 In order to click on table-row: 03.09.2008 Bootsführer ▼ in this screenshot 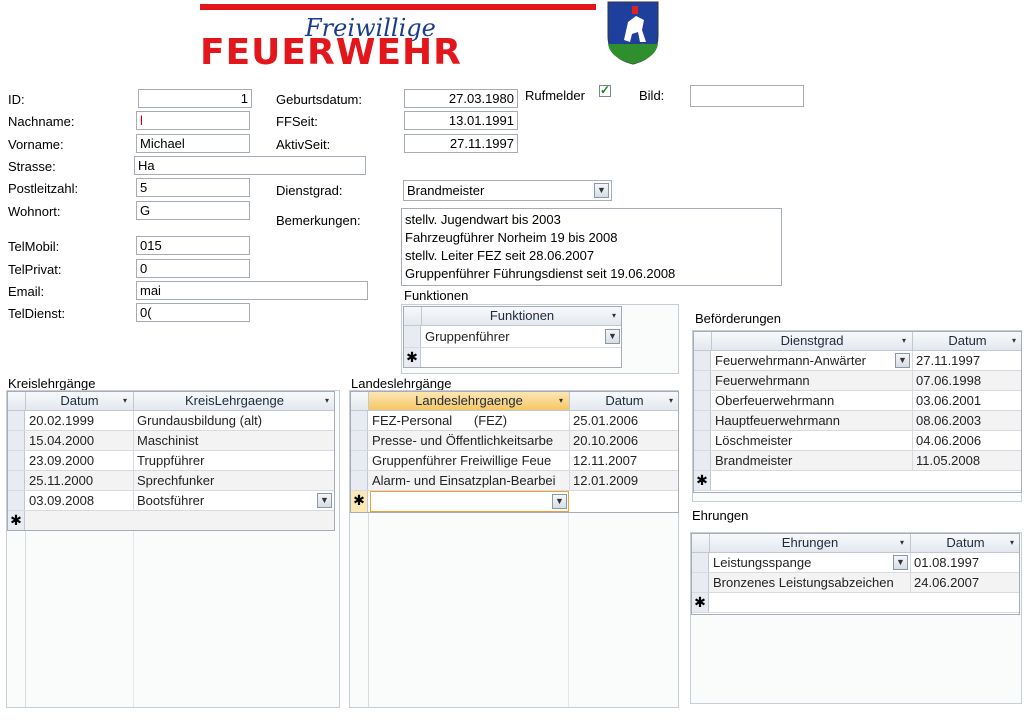, I will do `click(171, 501)`.